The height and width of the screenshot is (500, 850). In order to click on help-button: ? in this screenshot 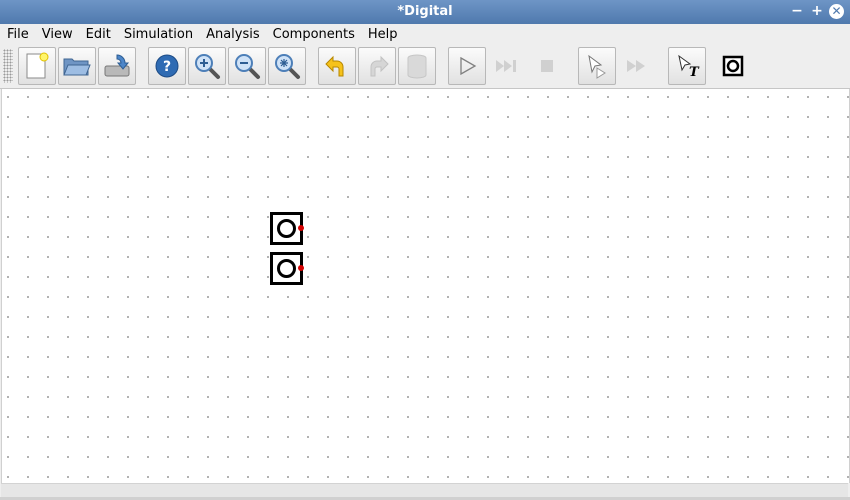, I will do `click(167, 66)`.